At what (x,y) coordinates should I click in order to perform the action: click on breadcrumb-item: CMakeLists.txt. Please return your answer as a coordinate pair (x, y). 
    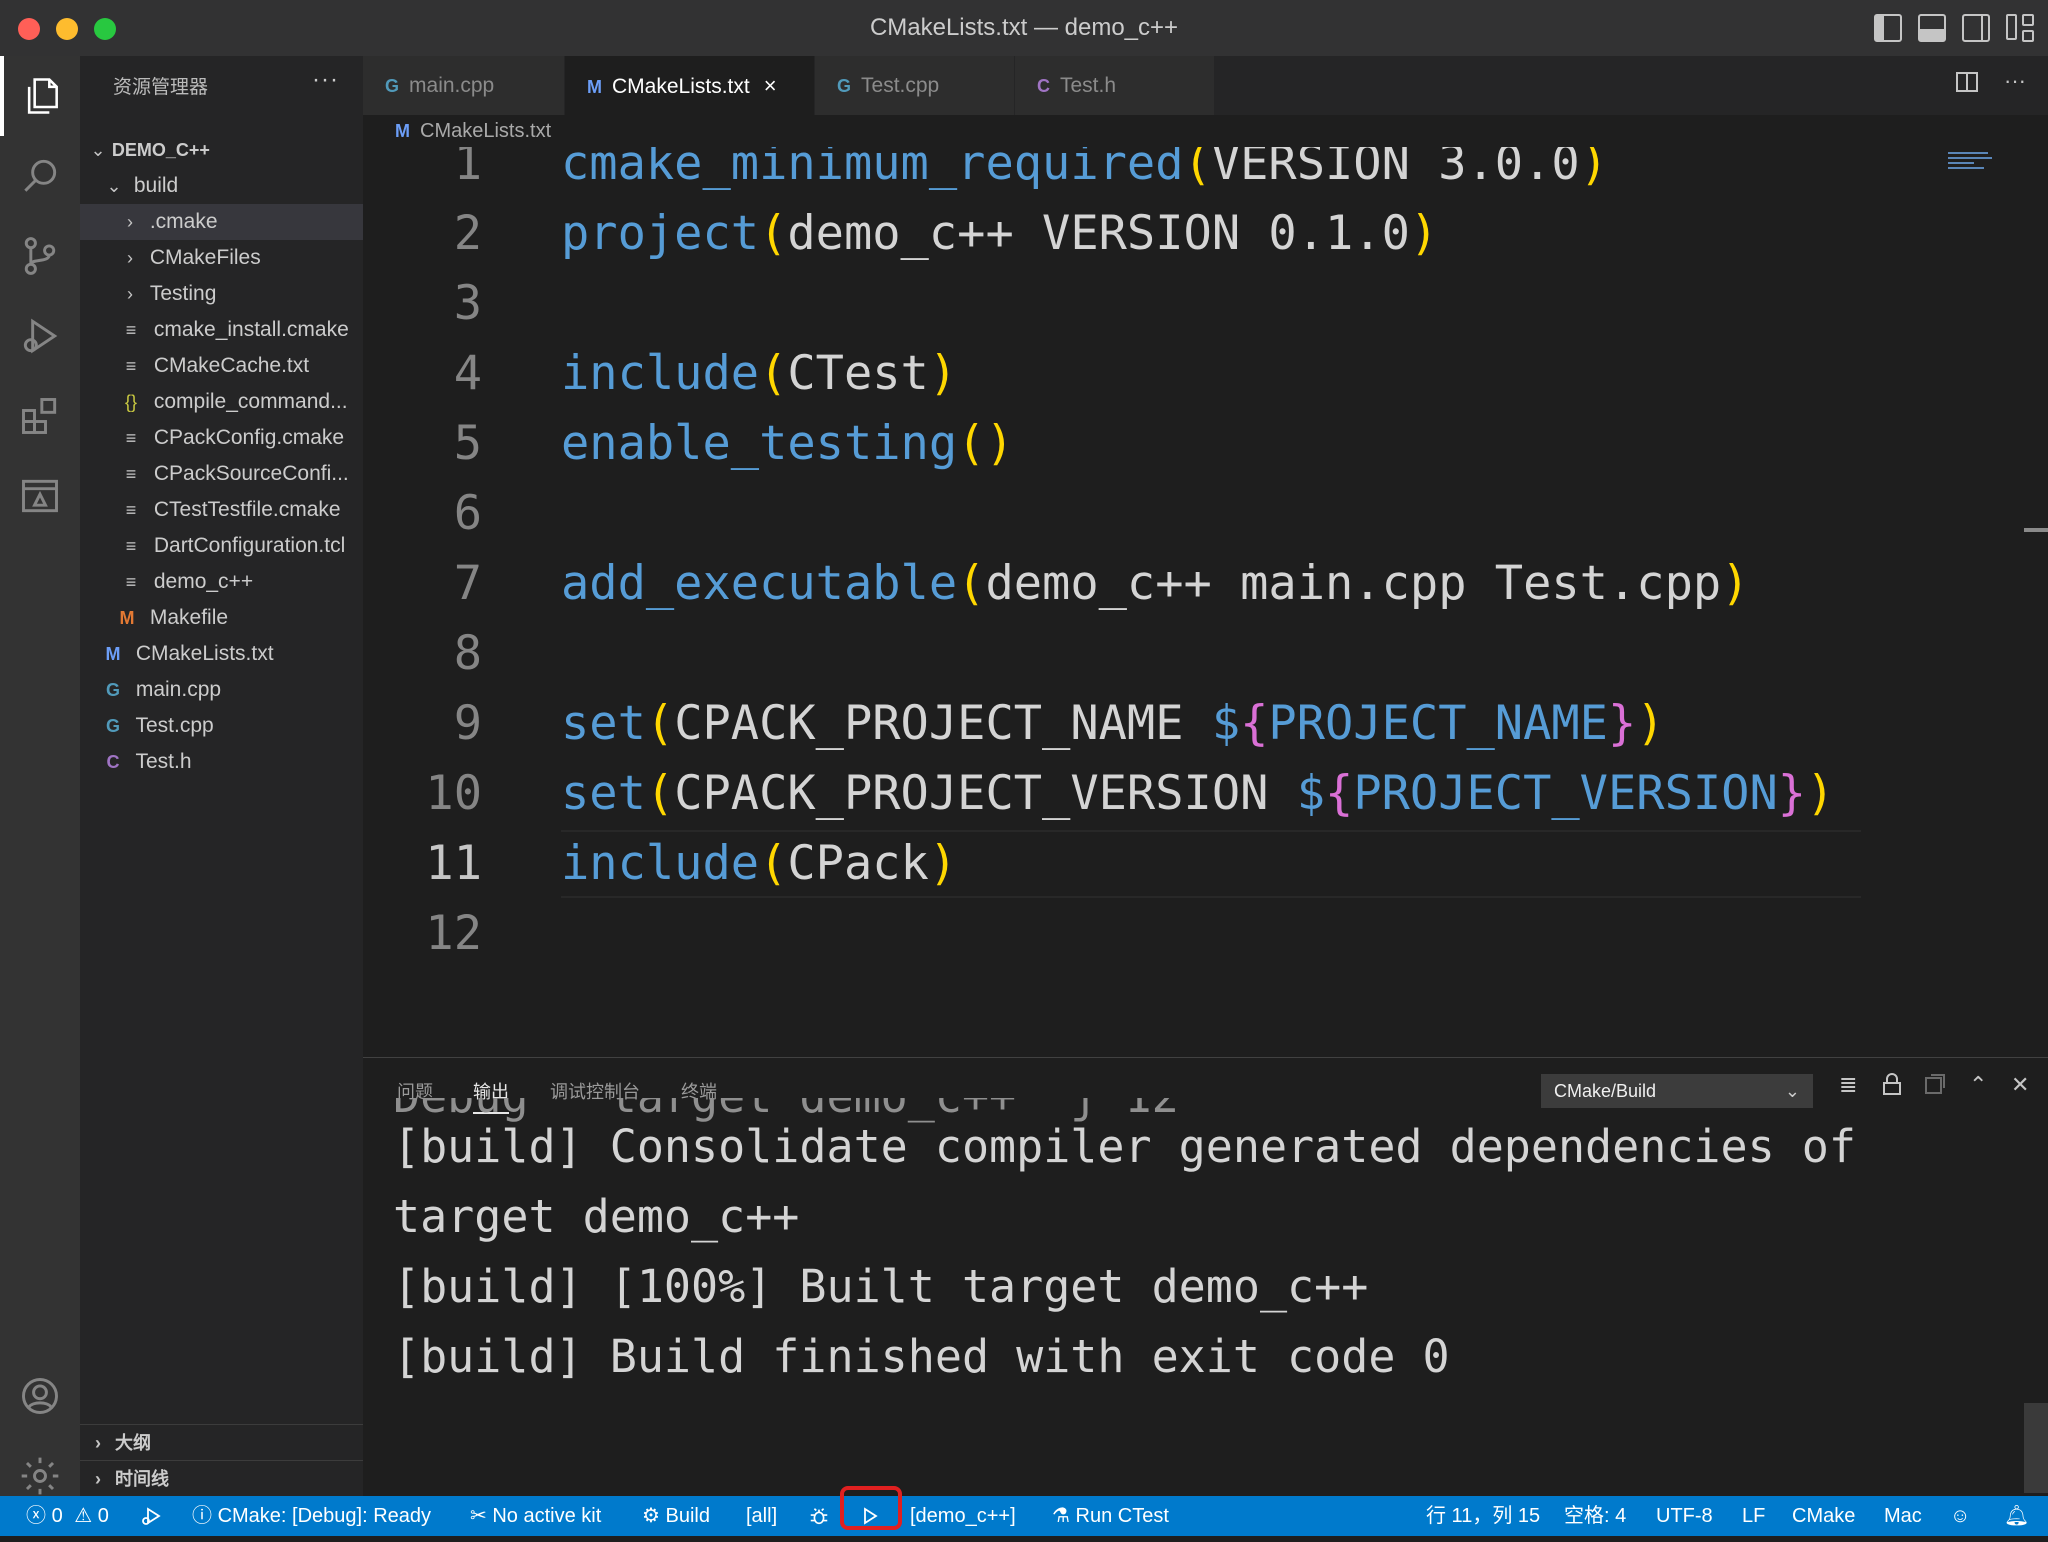
    Looking at the image, I should click on (485, 131).